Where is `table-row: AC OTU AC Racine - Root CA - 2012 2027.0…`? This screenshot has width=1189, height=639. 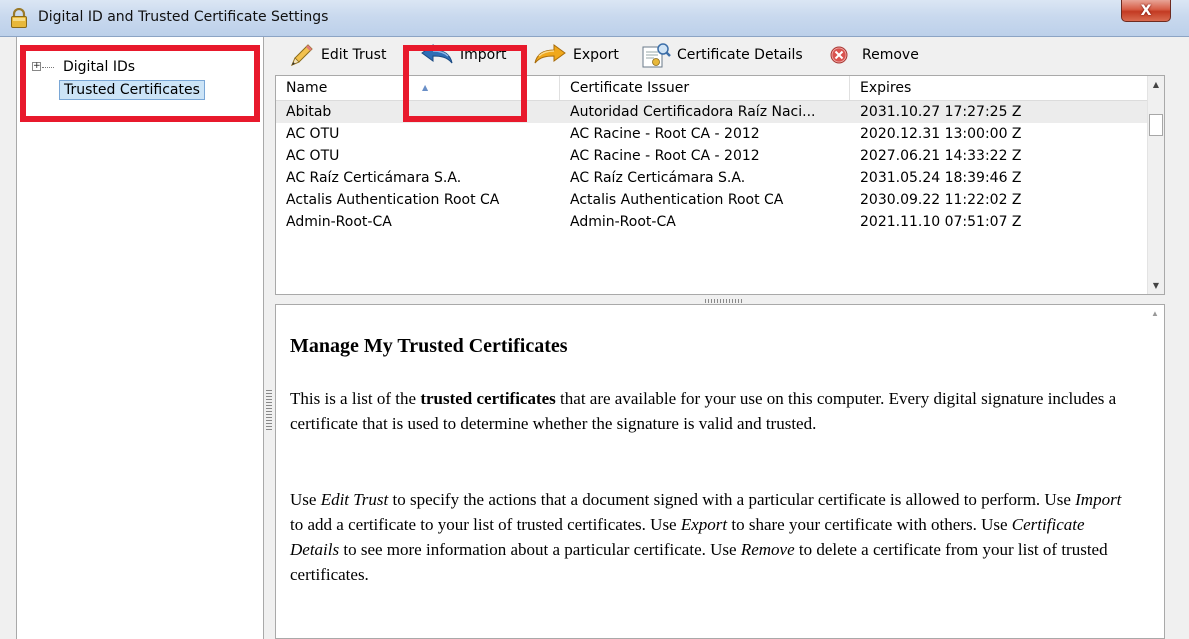
table-row: AC OTU AC Racine - Root CA - 2012 2027.0… is located at coordinates (712, 156).